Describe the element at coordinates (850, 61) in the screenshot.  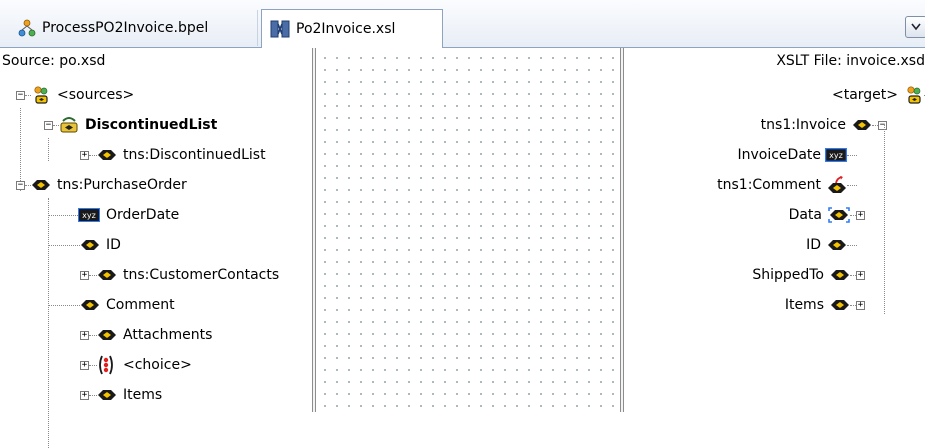
I see `target-pane-header: XSLT File: invoice.xsd` at that location.